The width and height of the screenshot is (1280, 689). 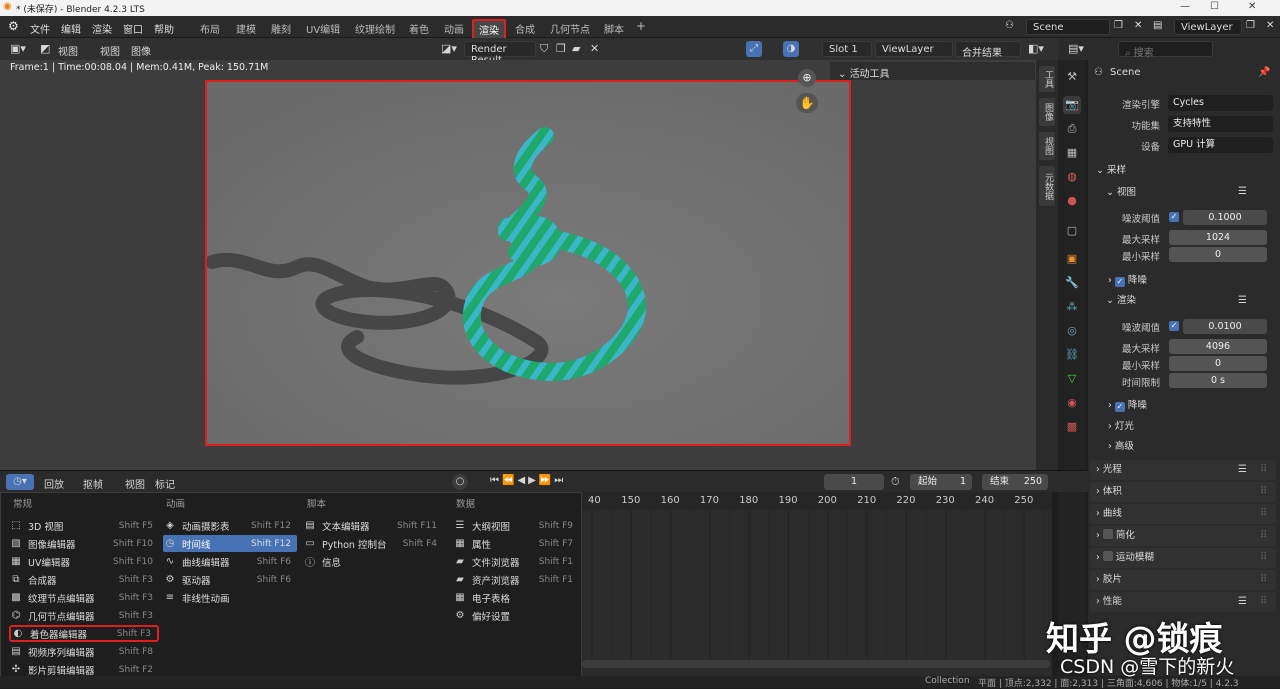 I want to click on film-panel: › 胶片 ⠿, so click(x=1183, y=580).